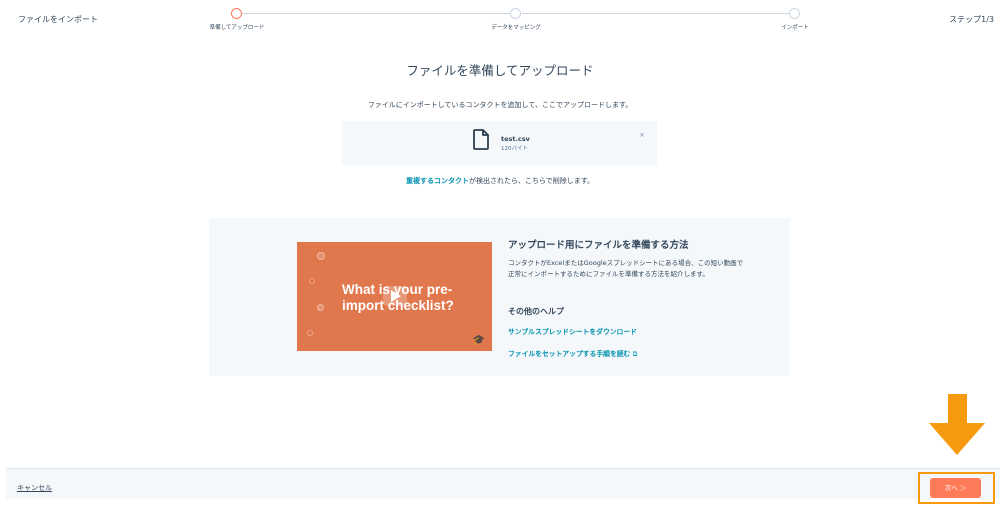 The width and height of the screenshot is (1000, 511). I want to click on more-help-heading: その他のヘルプ, so click(536, 311).